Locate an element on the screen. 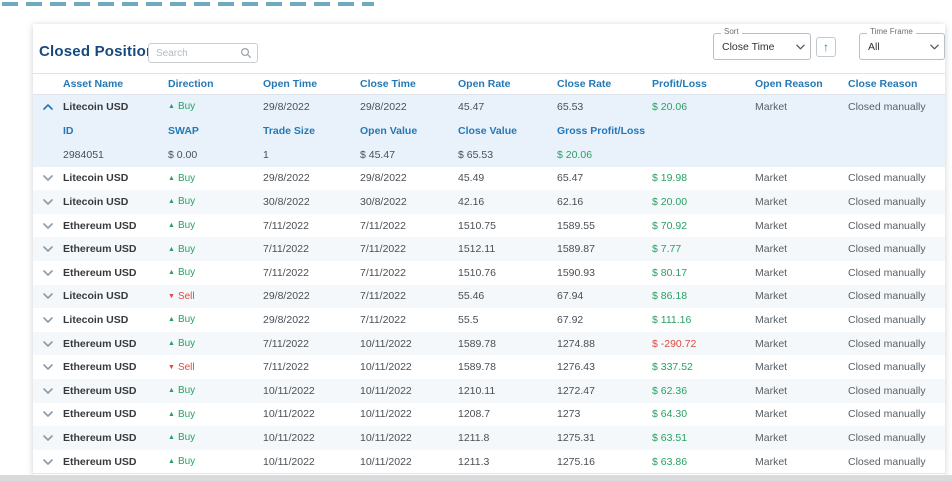 Image resolution: width=952 pixels, height=481 pixels. profit-loss: $ 80.17 is located at coordinates (670, 272).